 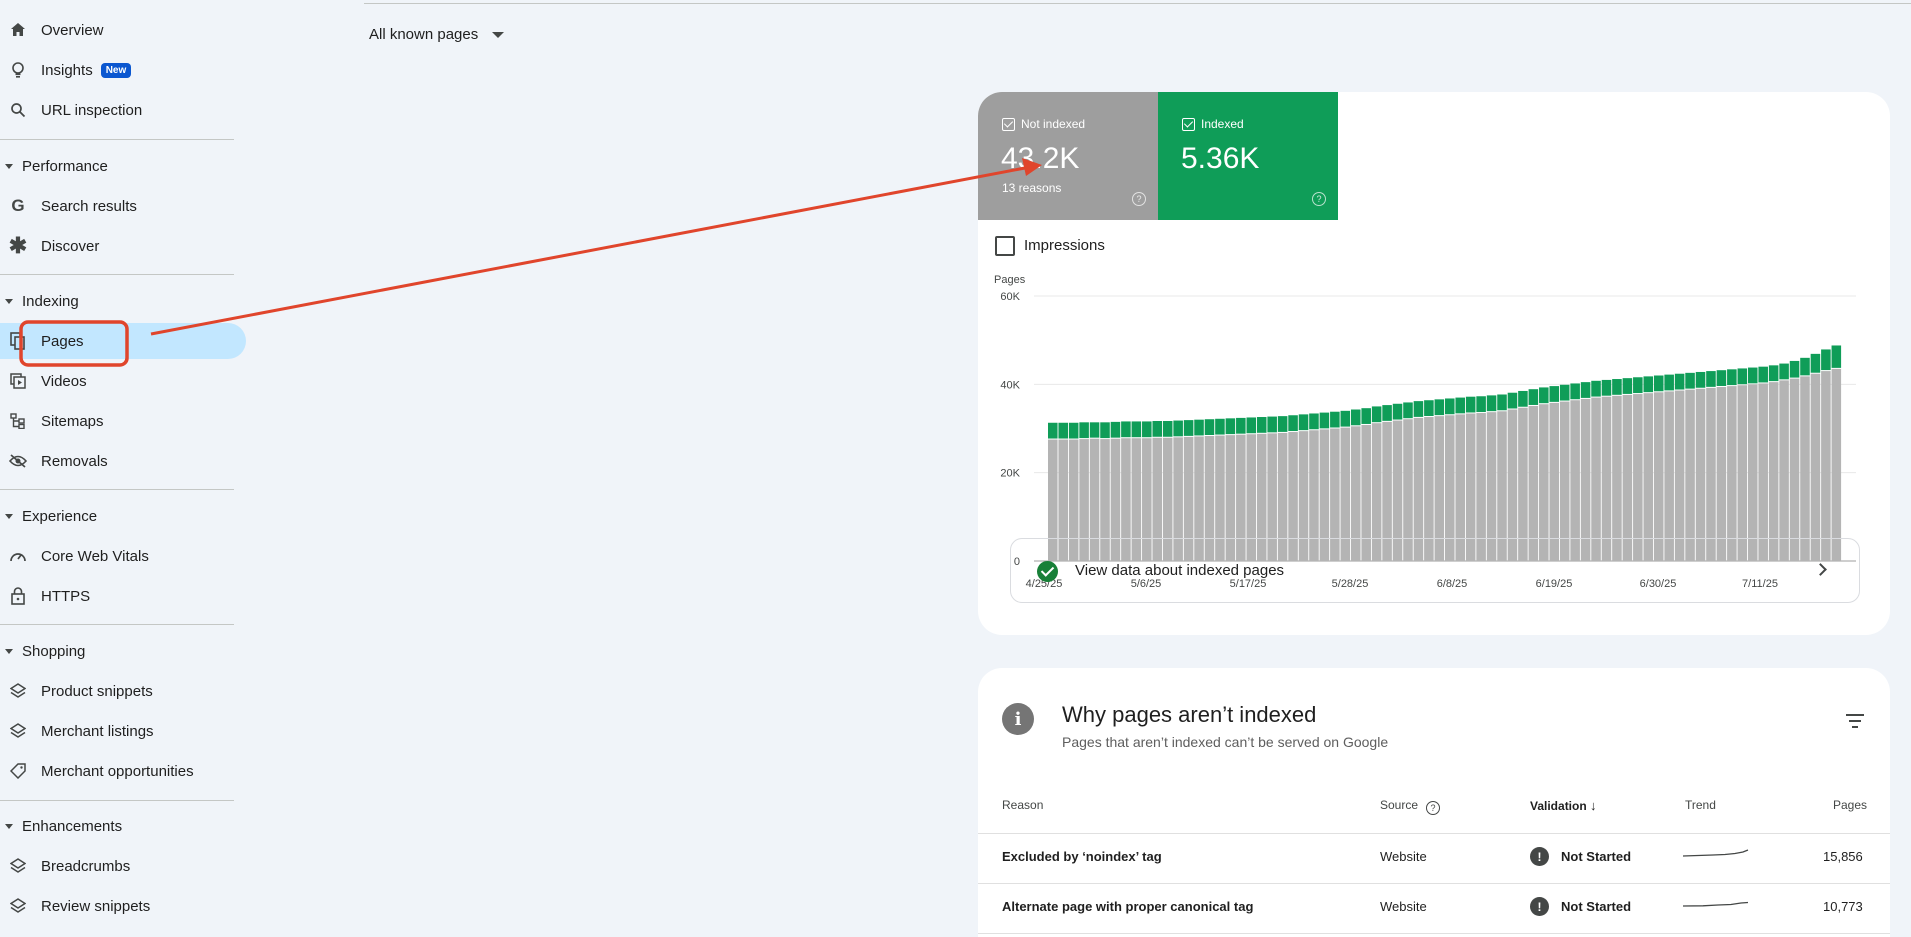 I want to click on column-reason: Reason, so click(x=1022, y=805).